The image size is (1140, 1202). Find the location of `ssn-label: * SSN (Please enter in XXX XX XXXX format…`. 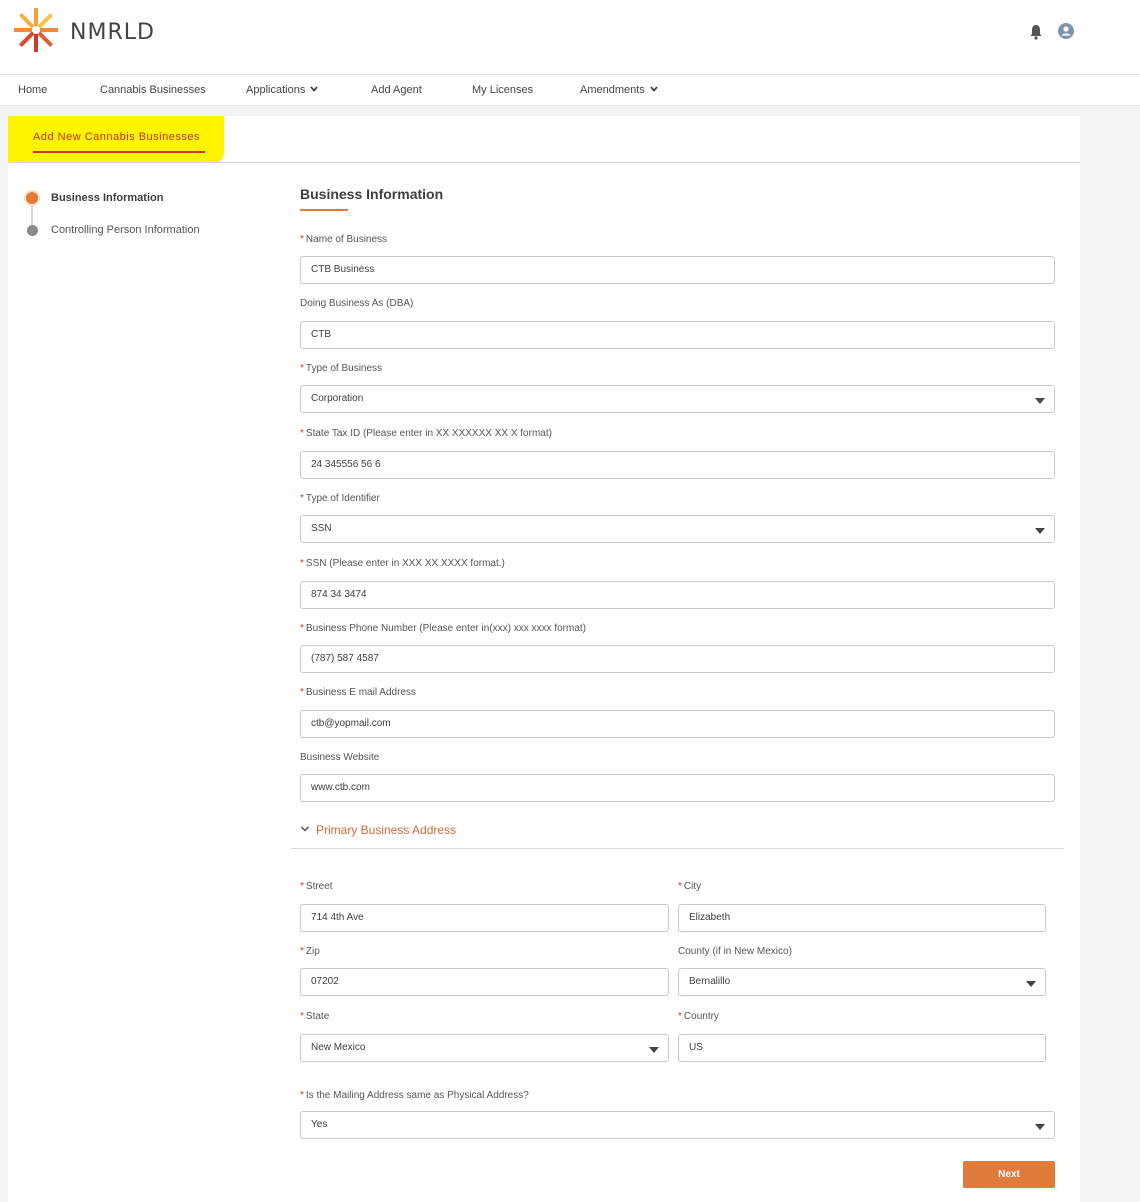

ssn-label: * SSN (Please enter in XXX XX XXXX format… is located at coordinates (402, 563).